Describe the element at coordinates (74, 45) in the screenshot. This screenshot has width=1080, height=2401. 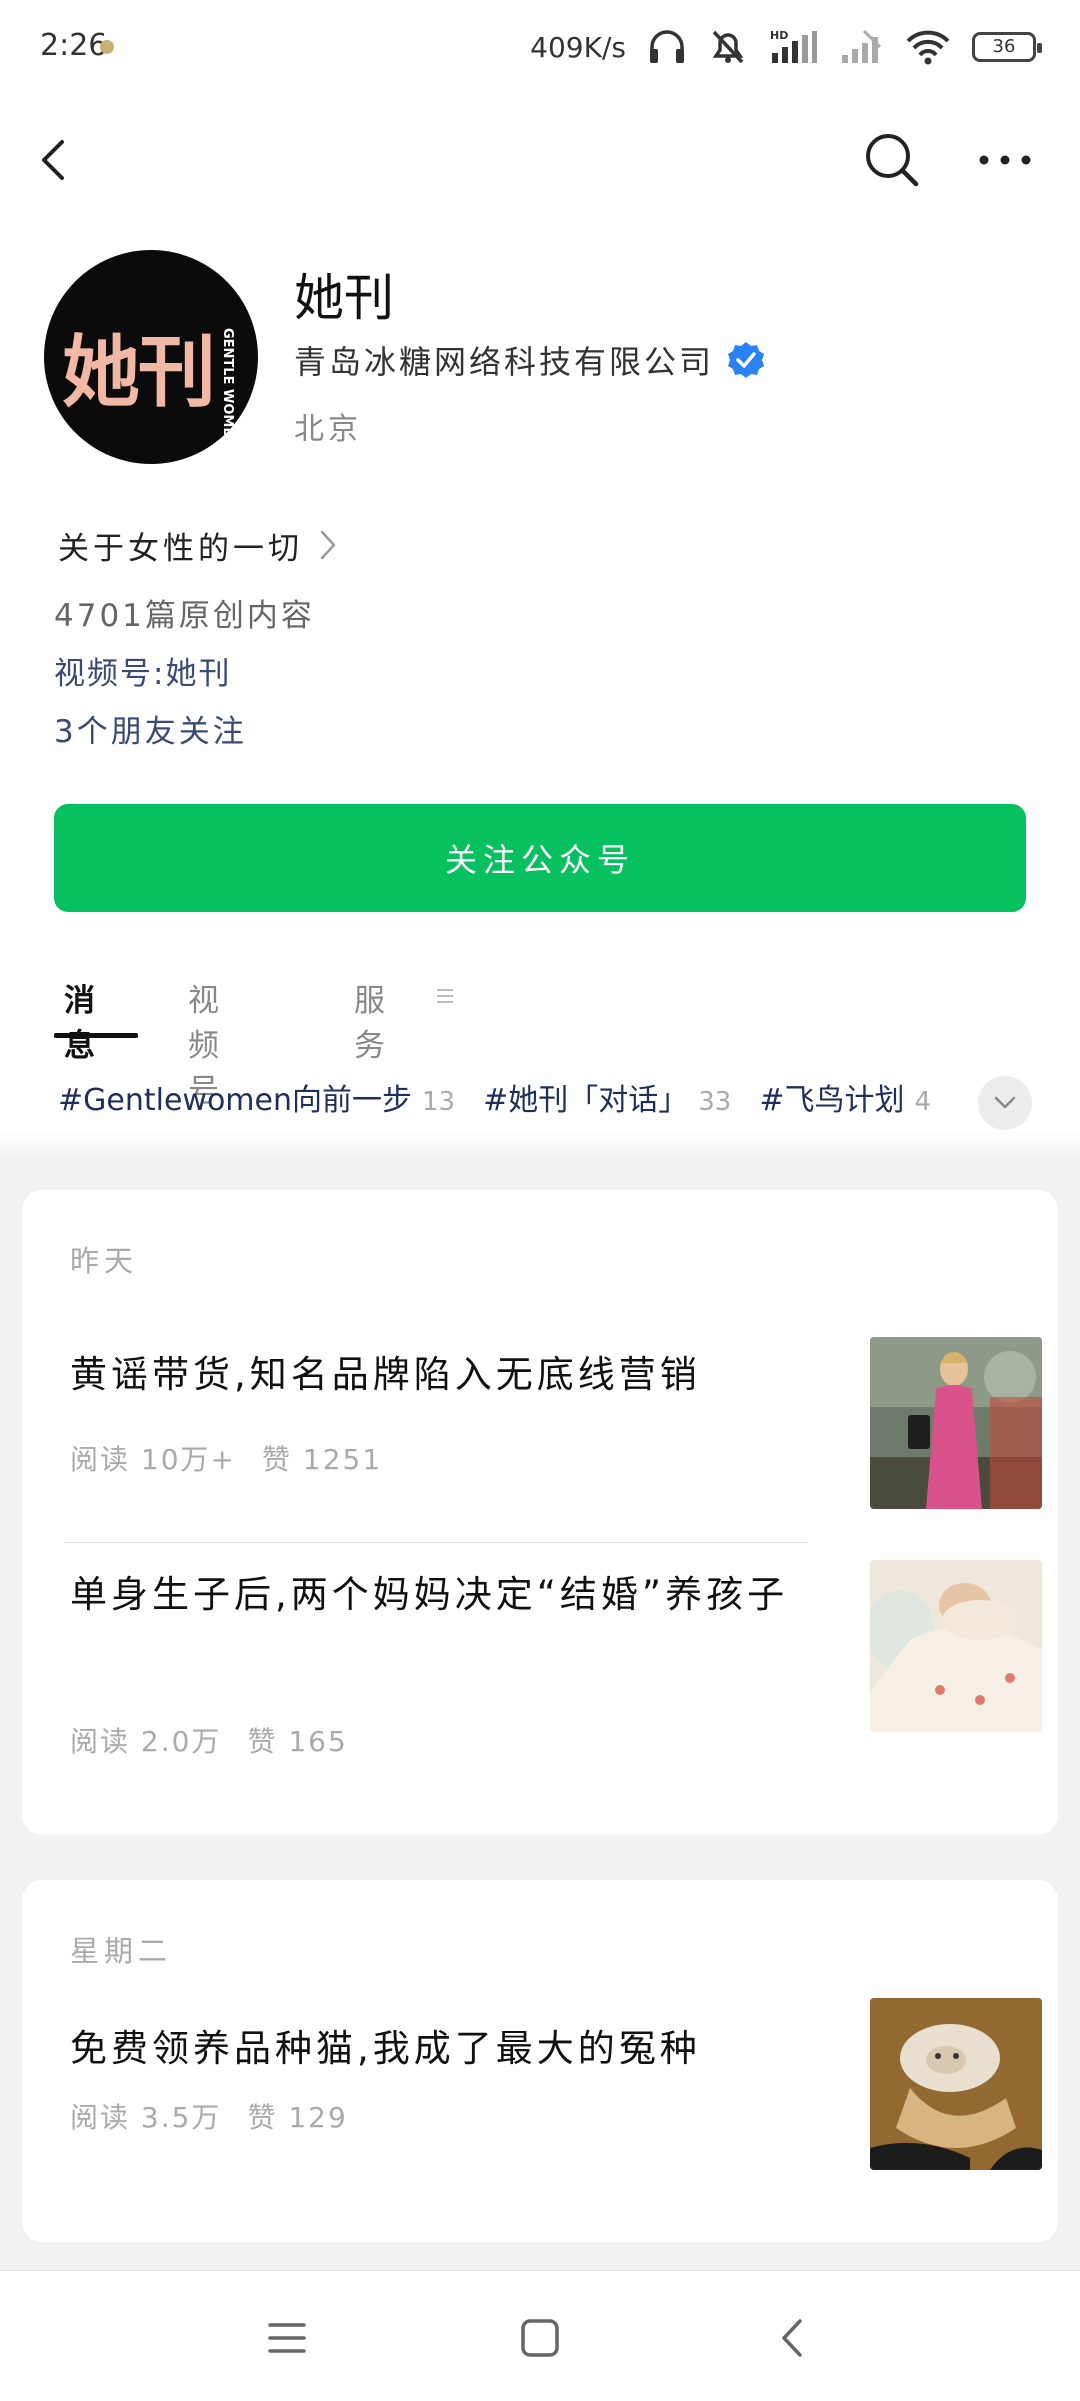
I see `status-time: 2:26` at that location.